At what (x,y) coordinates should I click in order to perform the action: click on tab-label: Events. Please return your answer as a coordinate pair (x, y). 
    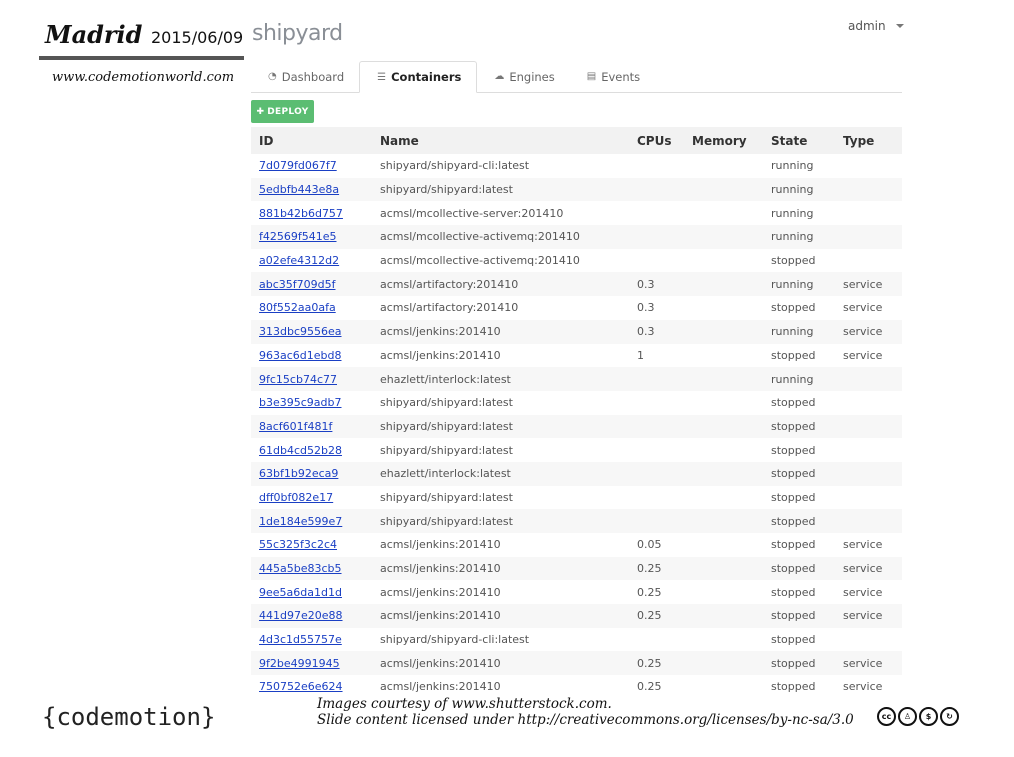
    Looking at the image, I should click on (621, 76).